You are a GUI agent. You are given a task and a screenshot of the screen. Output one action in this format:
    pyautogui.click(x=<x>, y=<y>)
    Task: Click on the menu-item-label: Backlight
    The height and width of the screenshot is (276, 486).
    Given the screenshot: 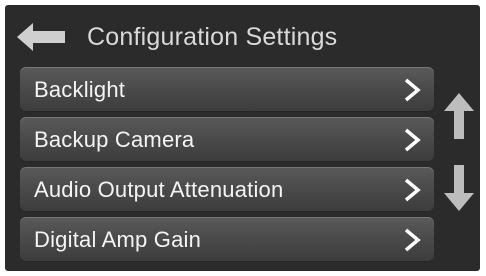 What is the action you would take?
    pyautogui.click(x=80, y=89)
    